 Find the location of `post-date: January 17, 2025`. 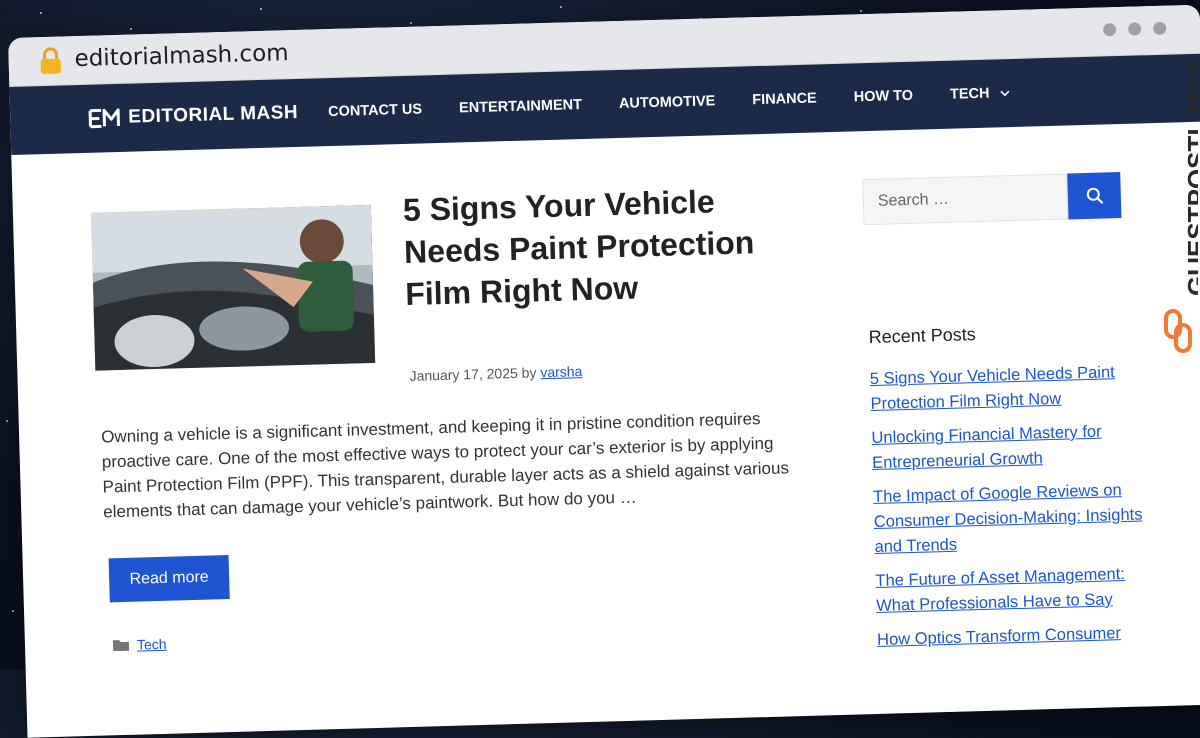

post-date: January 17, 2025 is located at coordinates (463, 374).